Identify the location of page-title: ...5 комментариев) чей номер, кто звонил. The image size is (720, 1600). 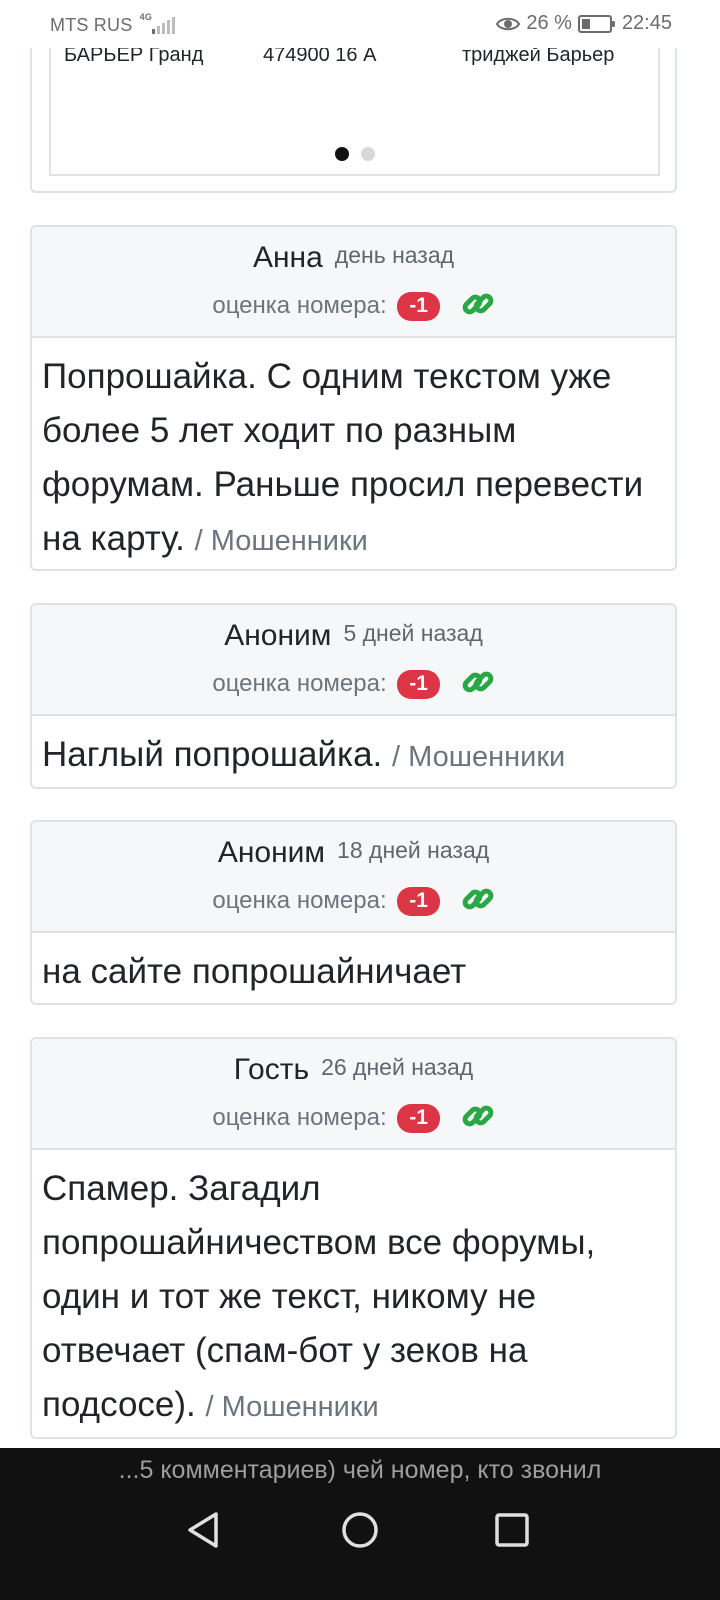
(360, 1470).